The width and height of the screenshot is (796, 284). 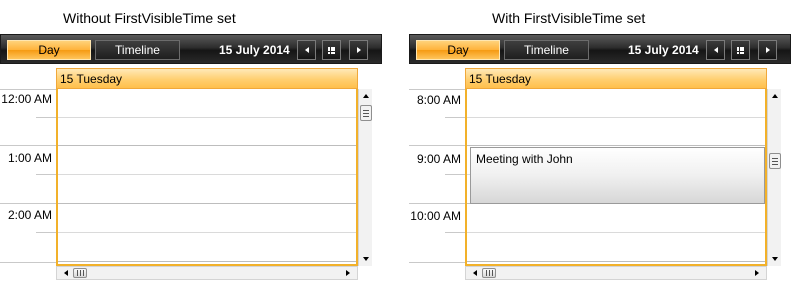 I want to click on time-label: 2:00 AM, so click(x=29, y=215).